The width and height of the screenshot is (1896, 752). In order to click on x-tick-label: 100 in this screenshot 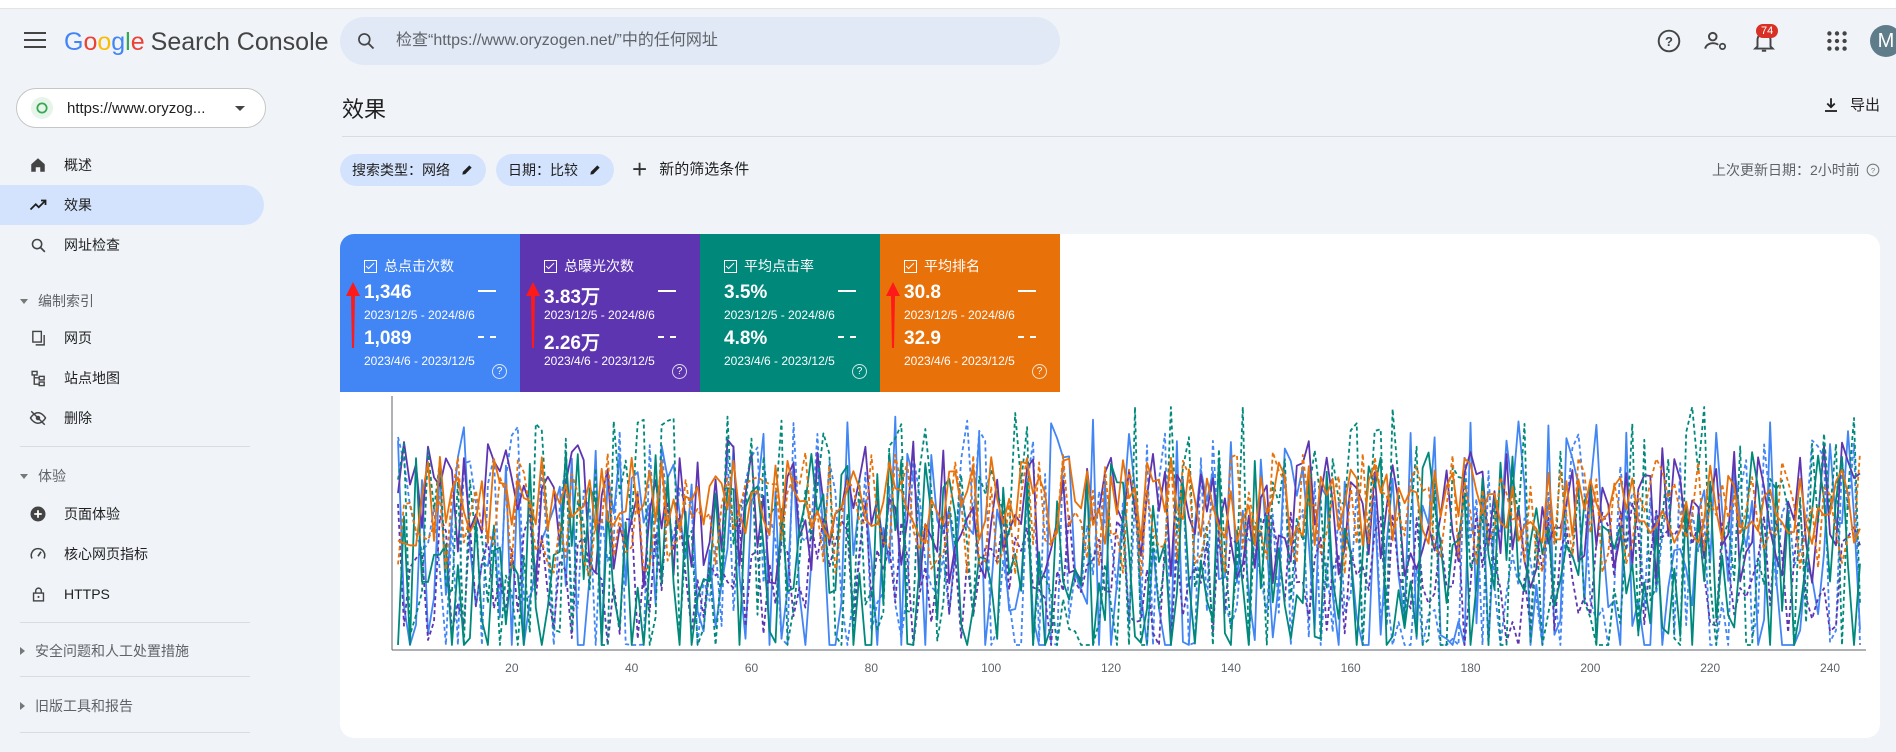, I will do `click(991, 668)`.